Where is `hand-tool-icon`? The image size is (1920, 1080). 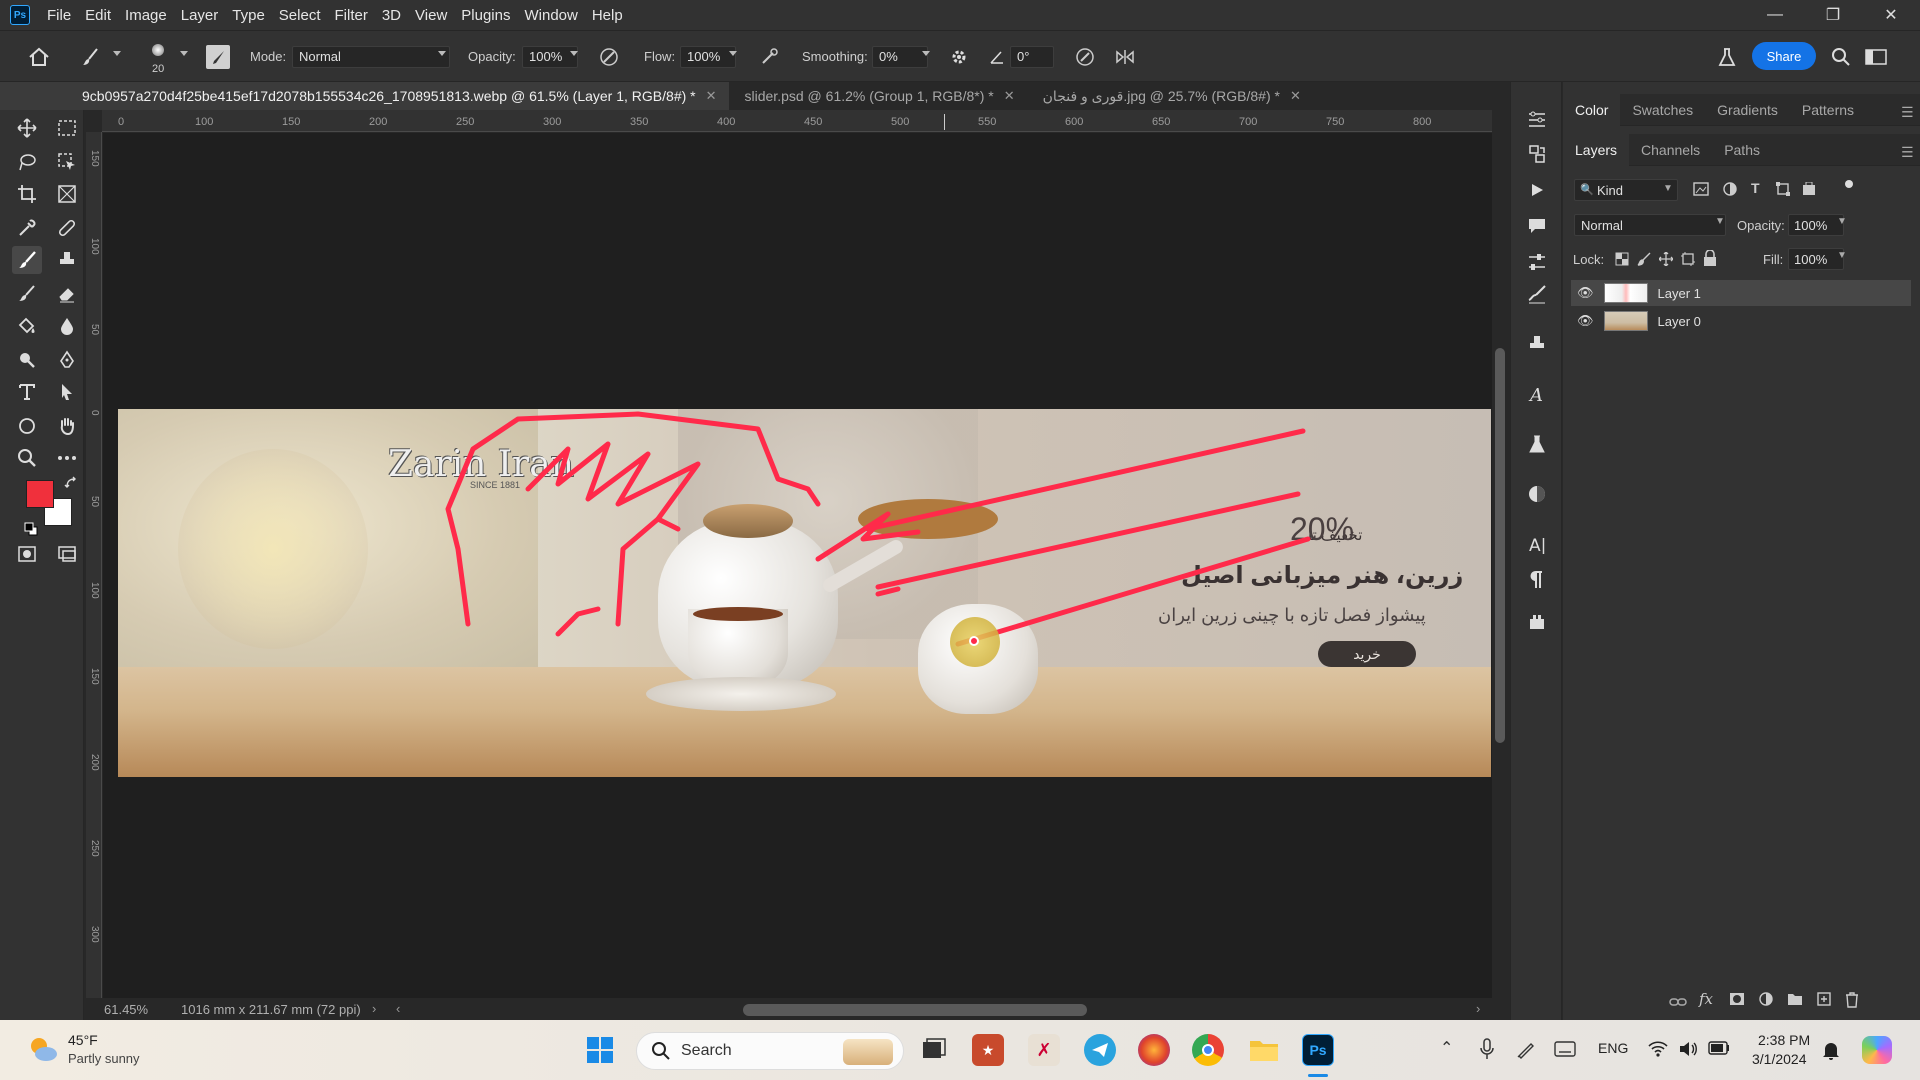
hand-tool-icon is located at coordinates (67, 426).